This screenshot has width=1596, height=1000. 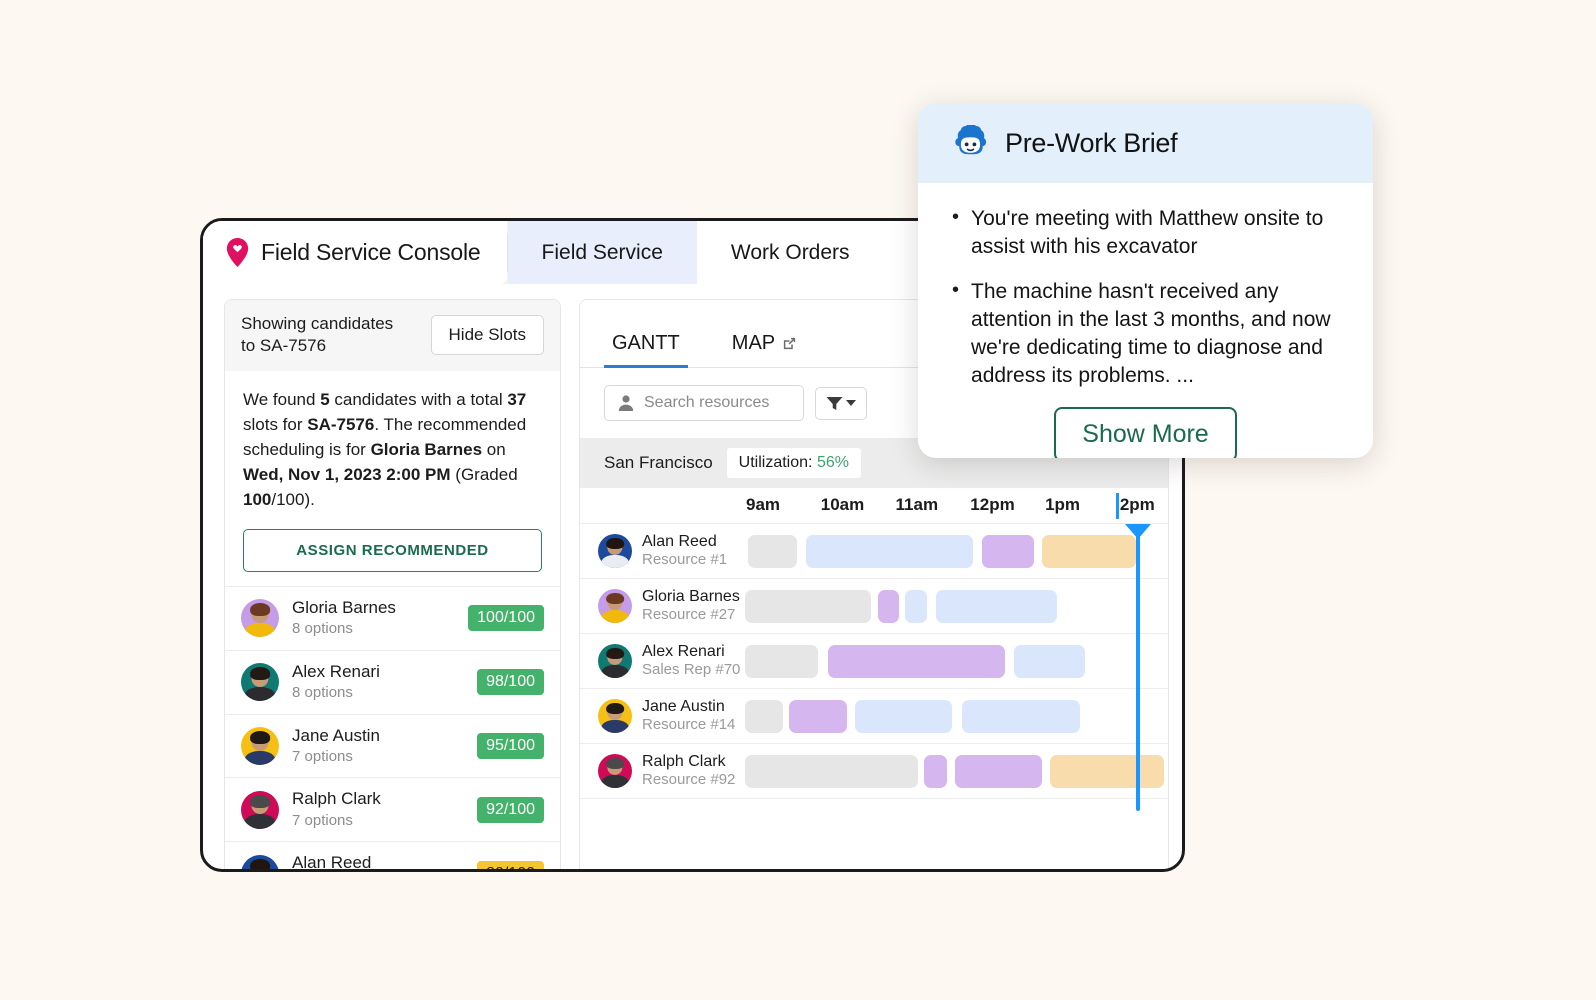 What do you see at coordinates (679, 541) in the screenshot?
I see `resource-name: Alan Reed` at bounding box center [679, 541].